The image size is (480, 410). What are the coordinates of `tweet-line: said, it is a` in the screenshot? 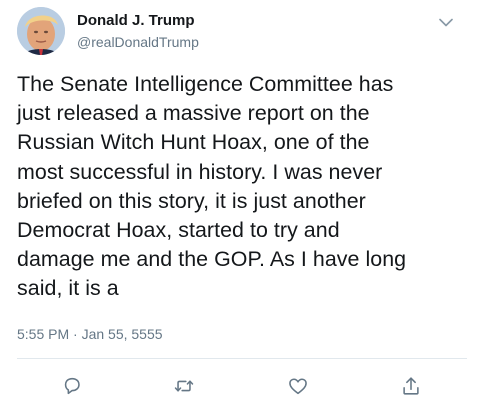 It's located at (68, 288).